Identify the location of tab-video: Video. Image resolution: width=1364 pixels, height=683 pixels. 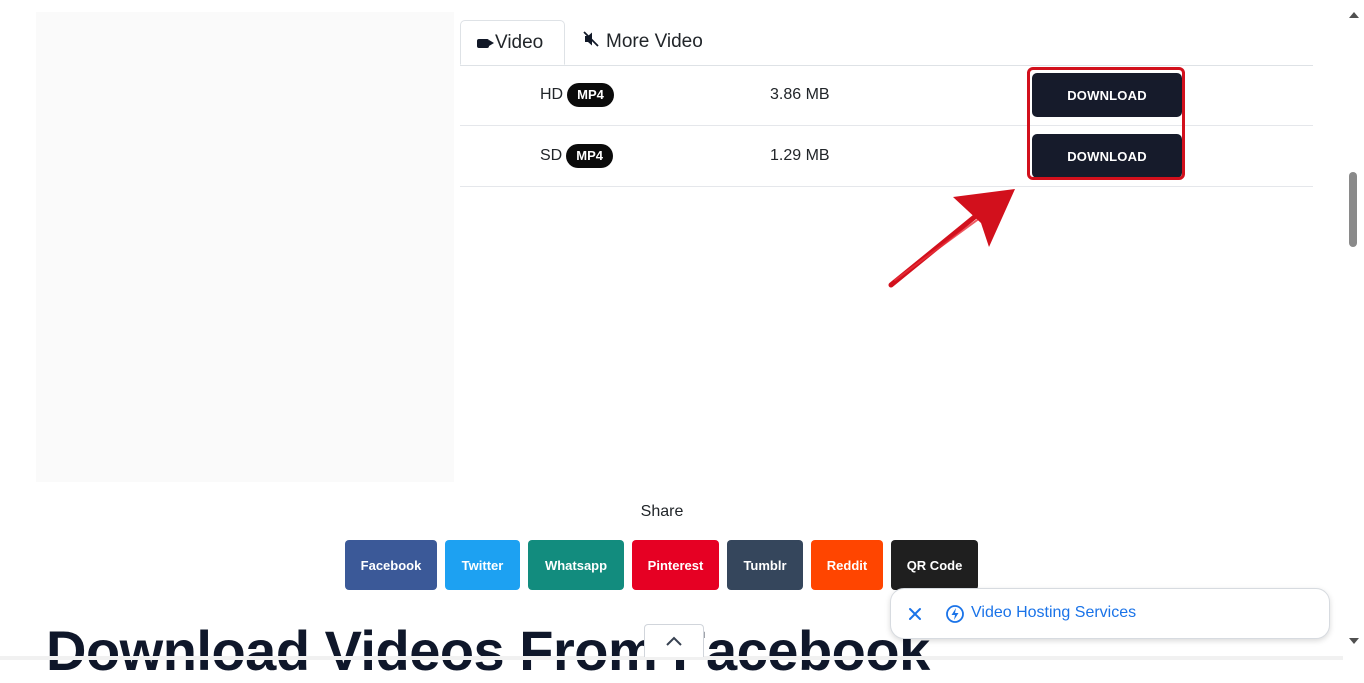
(512, 42).